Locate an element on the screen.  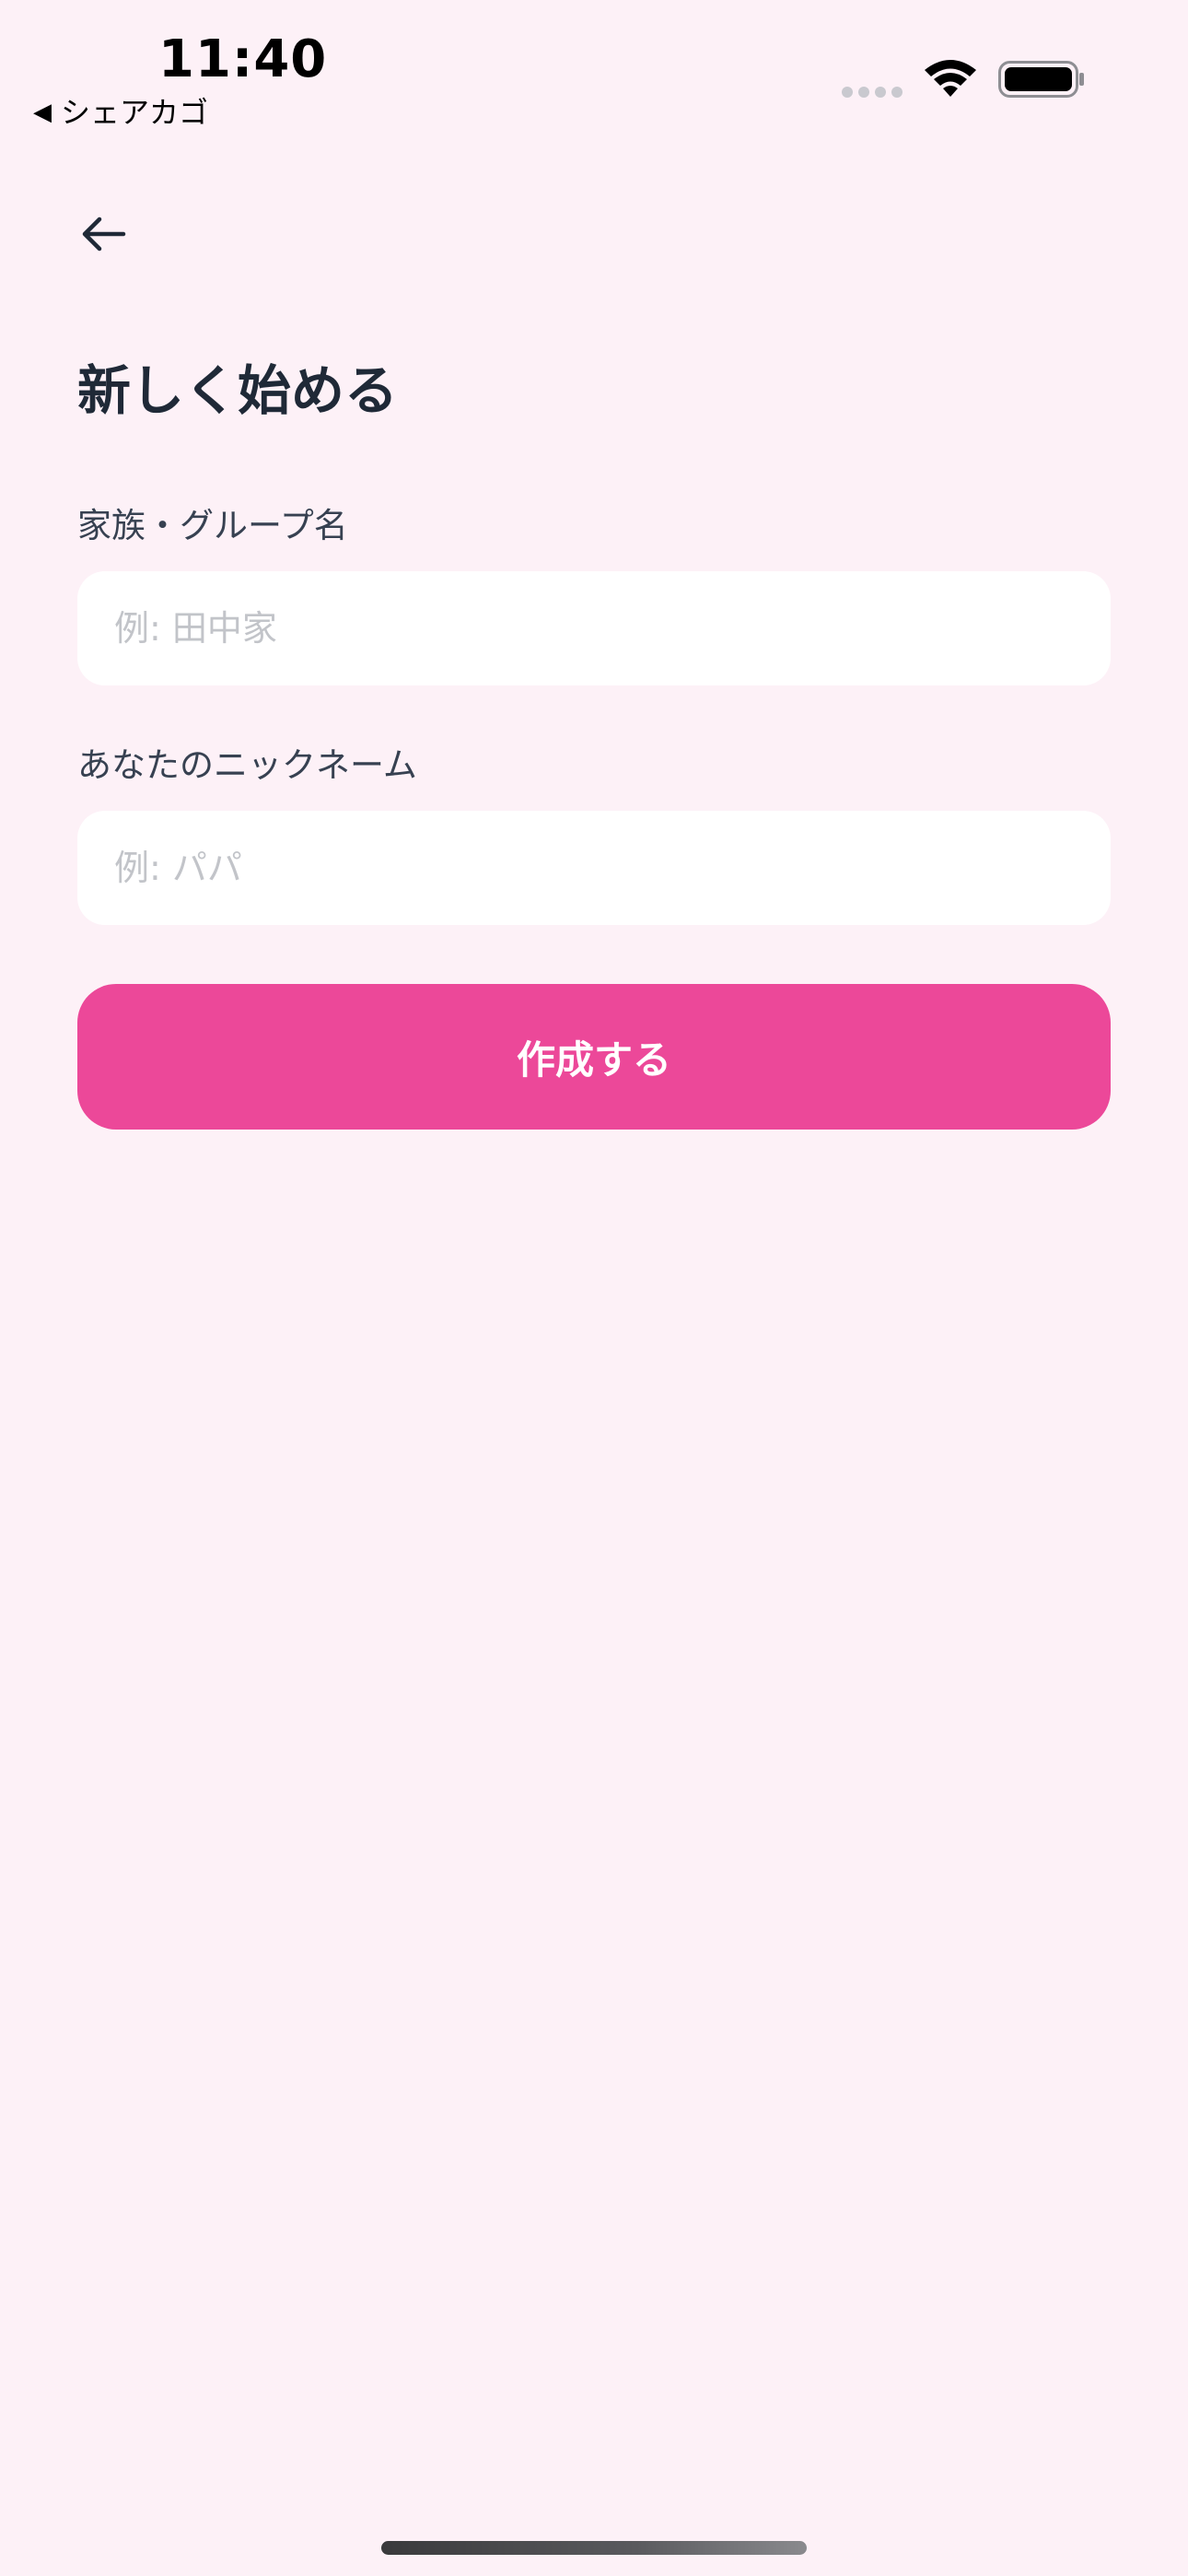
group-name-input is located at coordinates (594, 628).